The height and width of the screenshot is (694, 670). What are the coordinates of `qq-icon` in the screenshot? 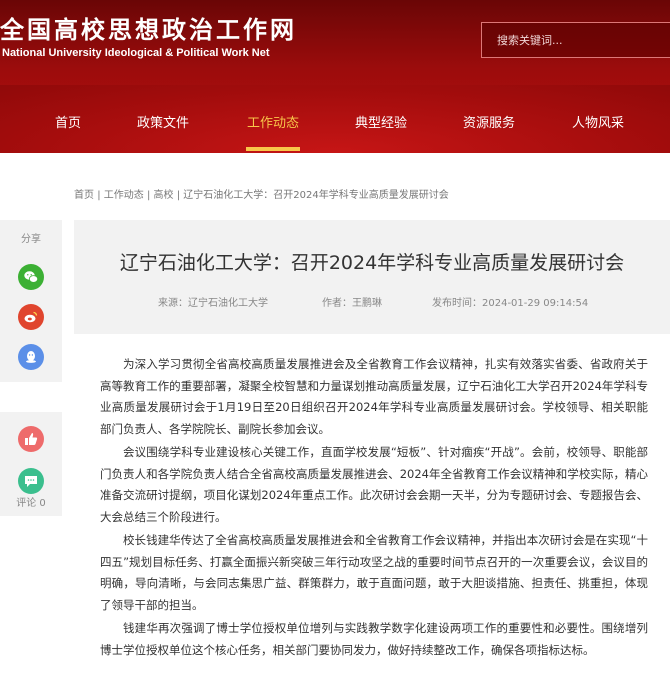 It's located at (31, 357).